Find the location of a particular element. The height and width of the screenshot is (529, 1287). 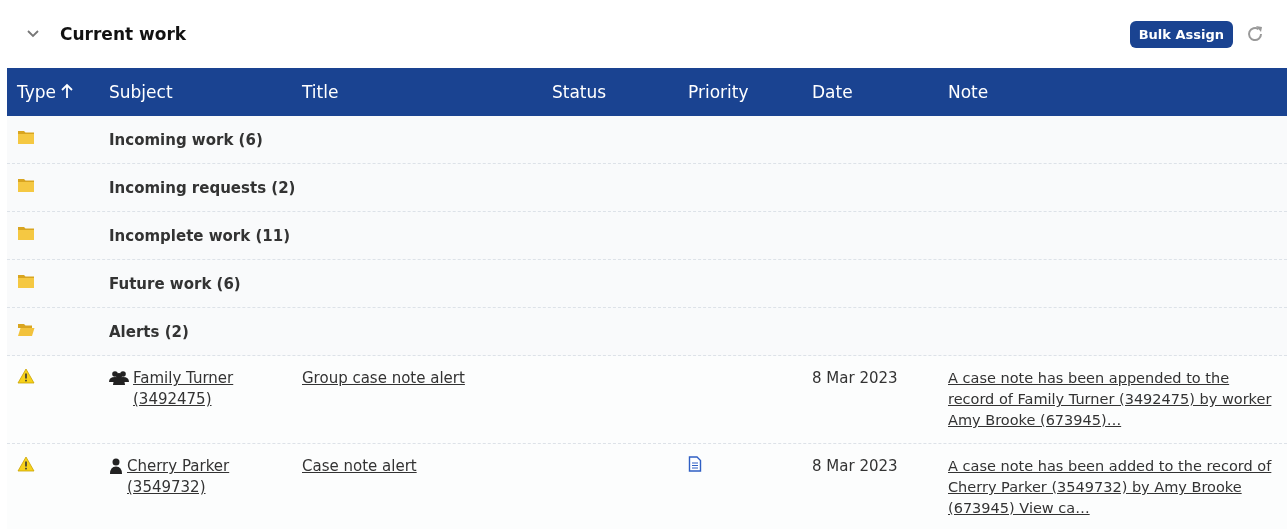

bulk-assign-button: Bulk Assign is located at coordinates (1181, 34).